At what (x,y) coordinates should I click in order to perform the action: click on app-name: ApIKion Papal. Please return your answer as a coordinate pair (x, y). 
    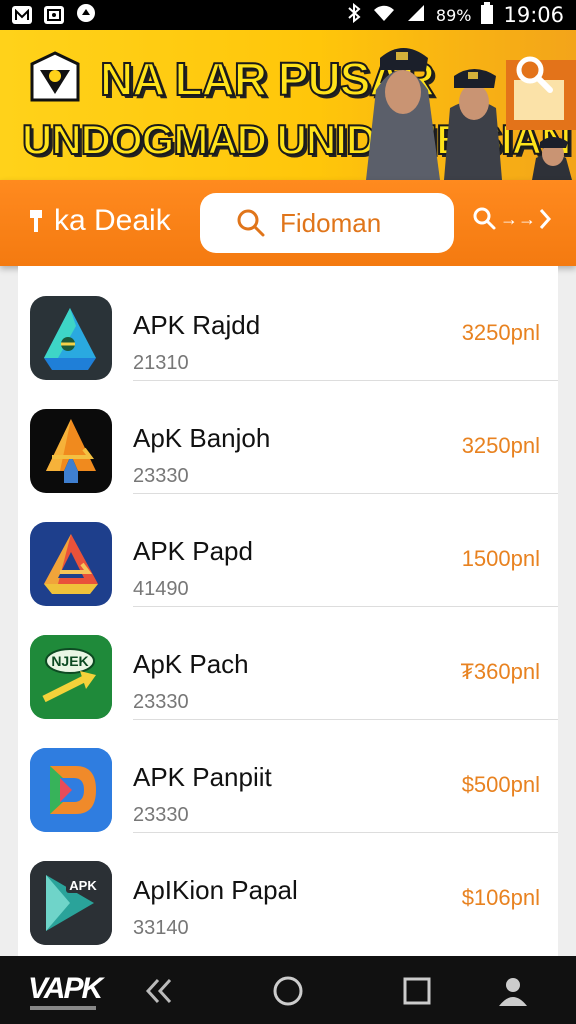
    Looking at the image, I should click on (215, 890).